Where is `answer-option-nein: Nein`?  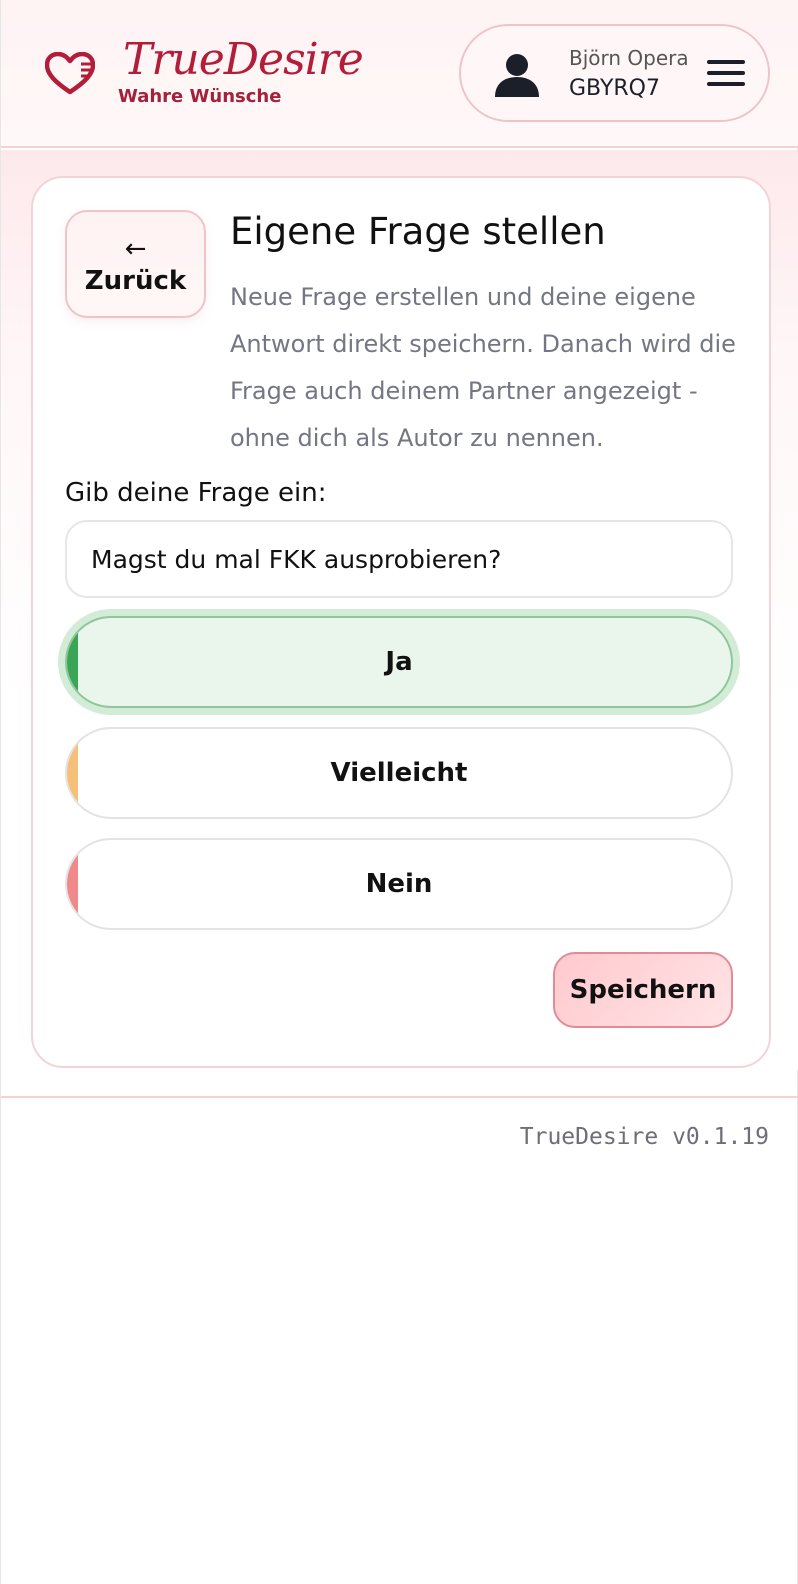
answer-option-nein: Nein is located at coordinates (399, 884).